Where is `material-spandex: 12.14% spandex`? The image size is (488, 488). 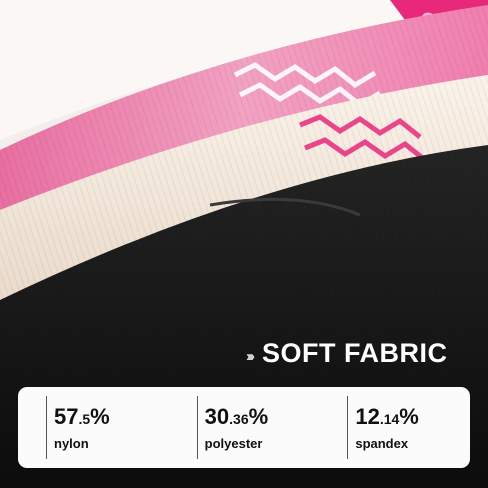 material-spandex: 12.14% spandex is located at coordinates (394, 427).